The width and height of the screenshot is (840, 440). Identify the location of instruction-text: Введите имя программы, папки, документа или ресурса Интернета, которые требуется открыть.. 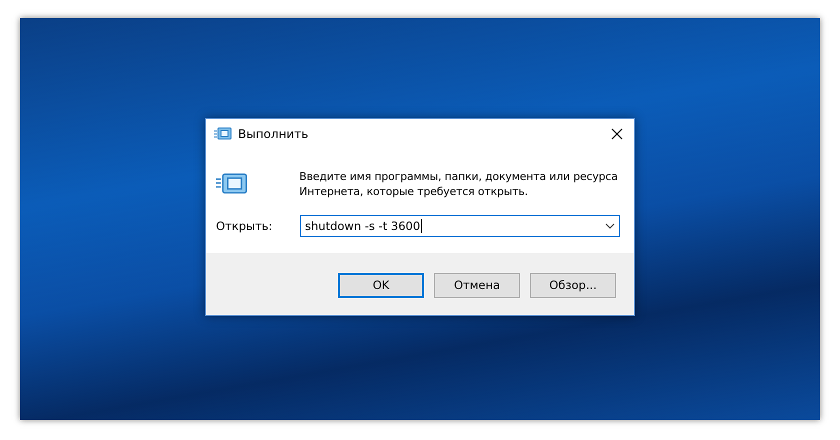
(459, 184).